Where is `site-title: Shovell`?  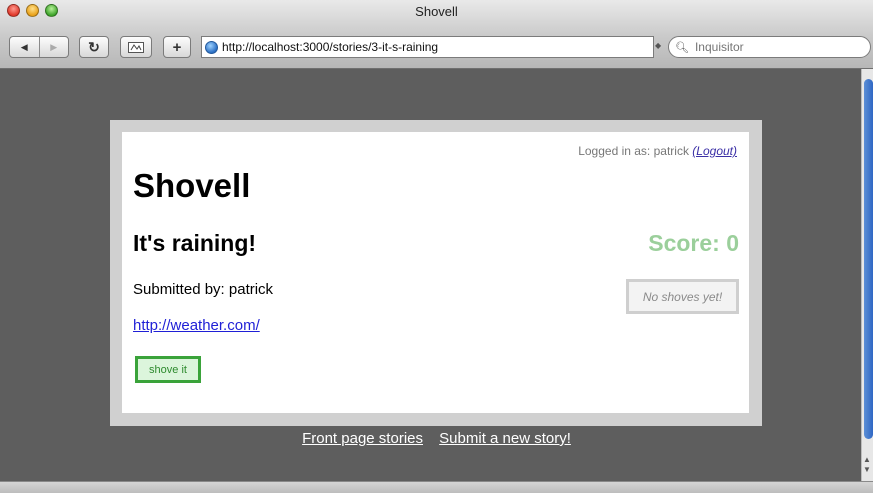
site-title: Shovell is located at coordinates (192, 185).